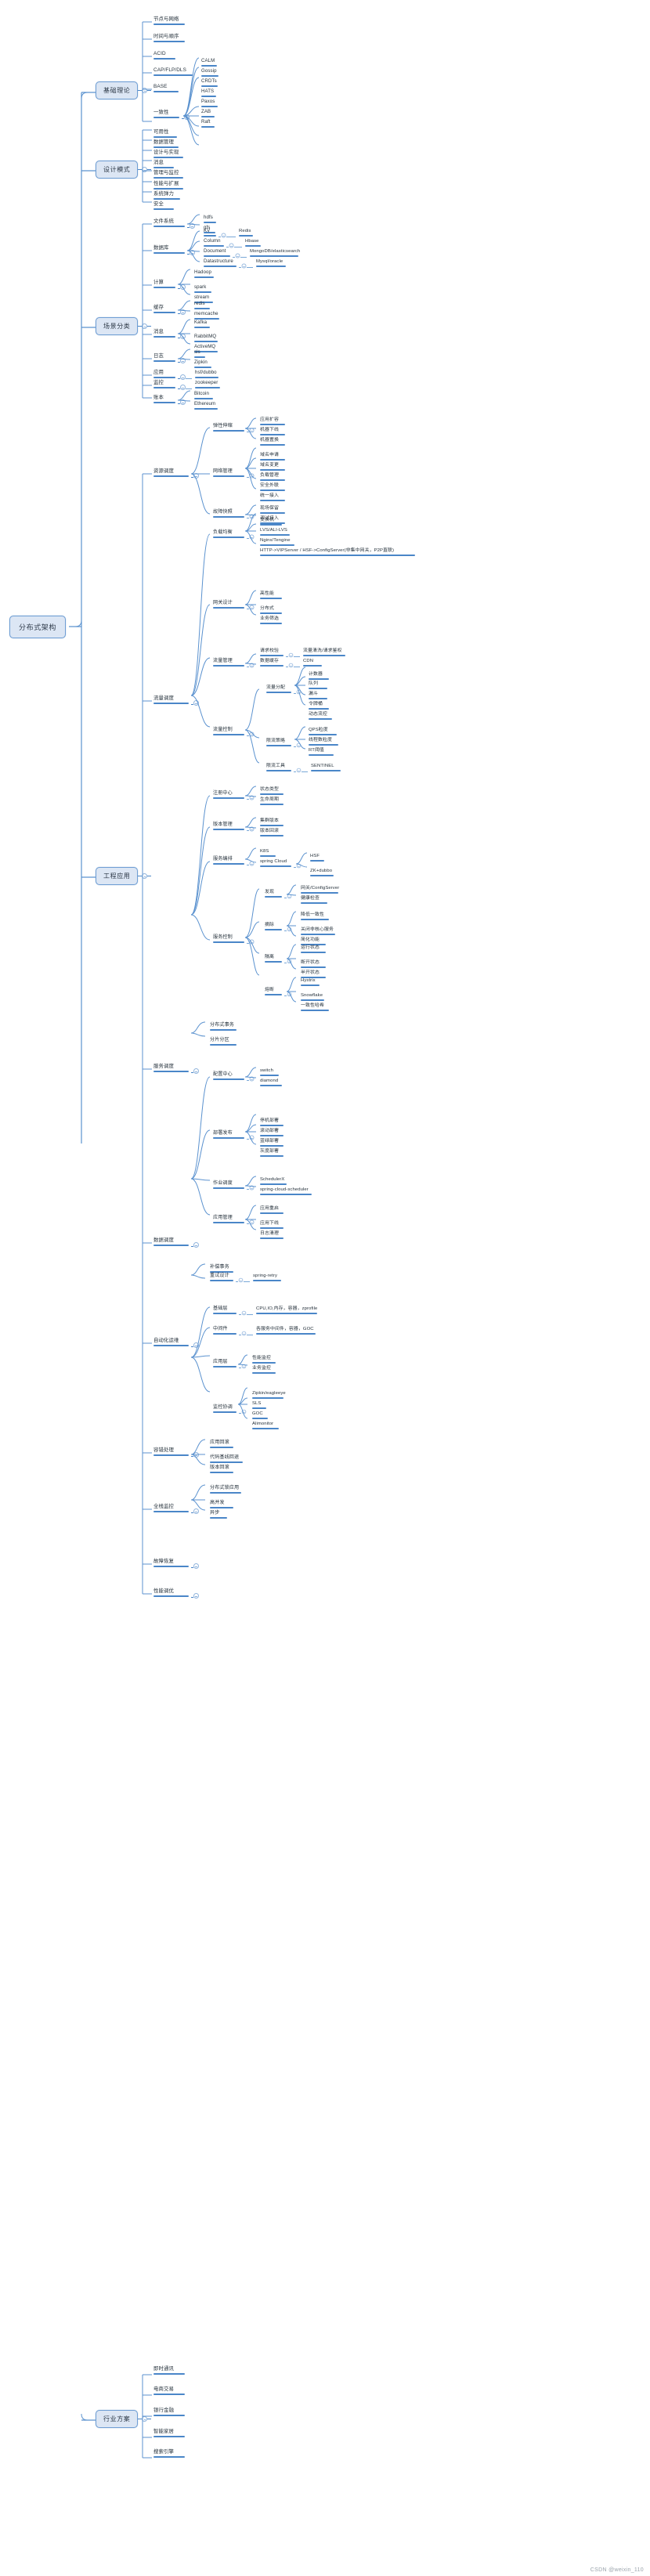 Image resolution: width=650 pixels, height=2576 pixels. Describe the element at coordinates (245, 1278) in the screenshot. I see `node-retry-design: 重试设计 spring-retry` at that location.